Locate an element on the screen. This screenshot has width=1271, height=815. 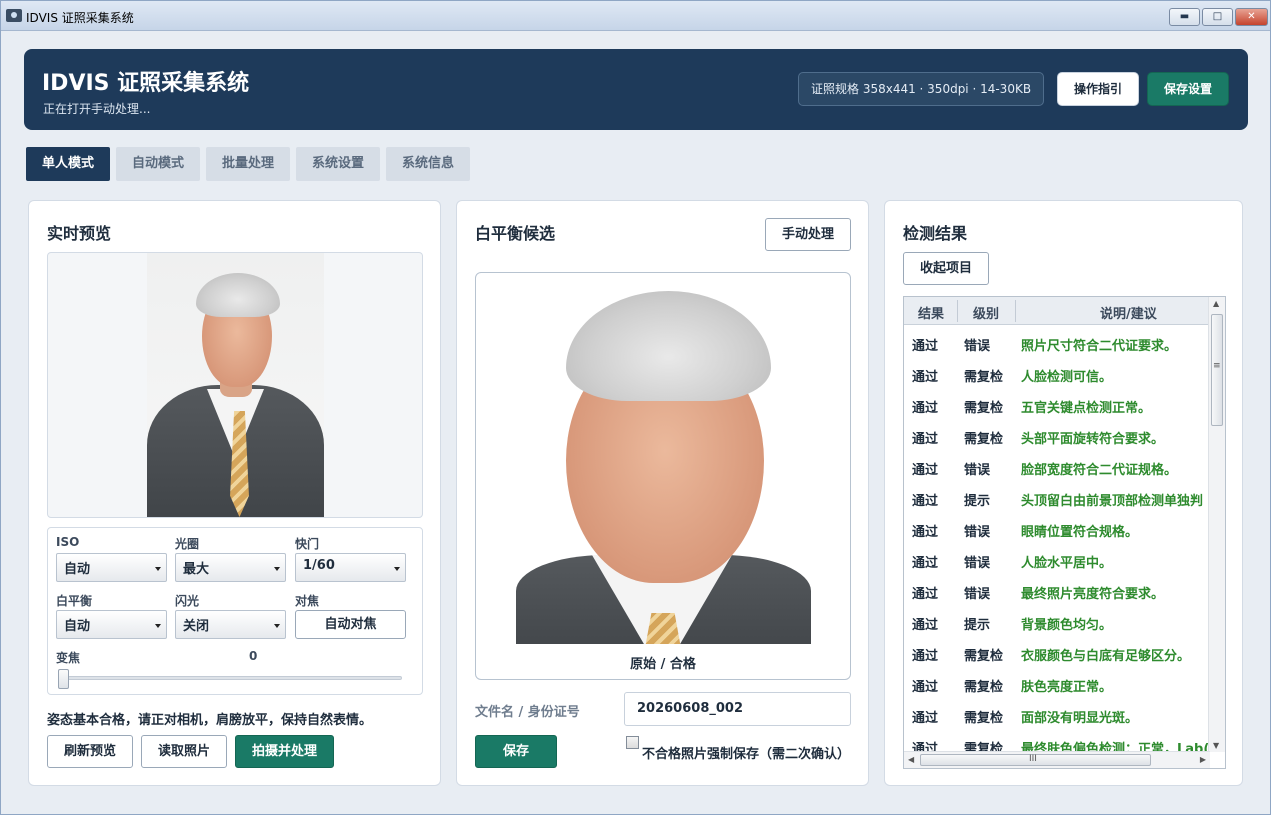
title-bar: IDVIS 证照采集系统 ▬ □ ✕ is located at coordinates (635, 16).